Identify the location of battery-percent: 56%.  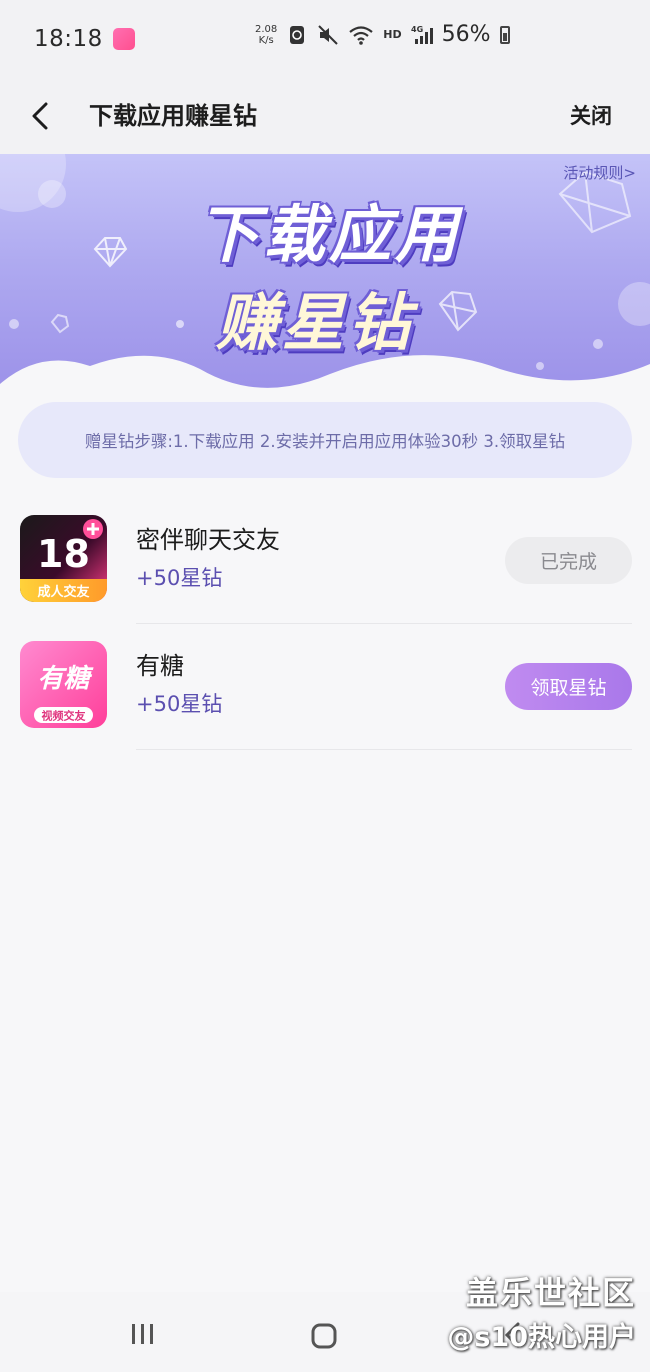
(466, 34).